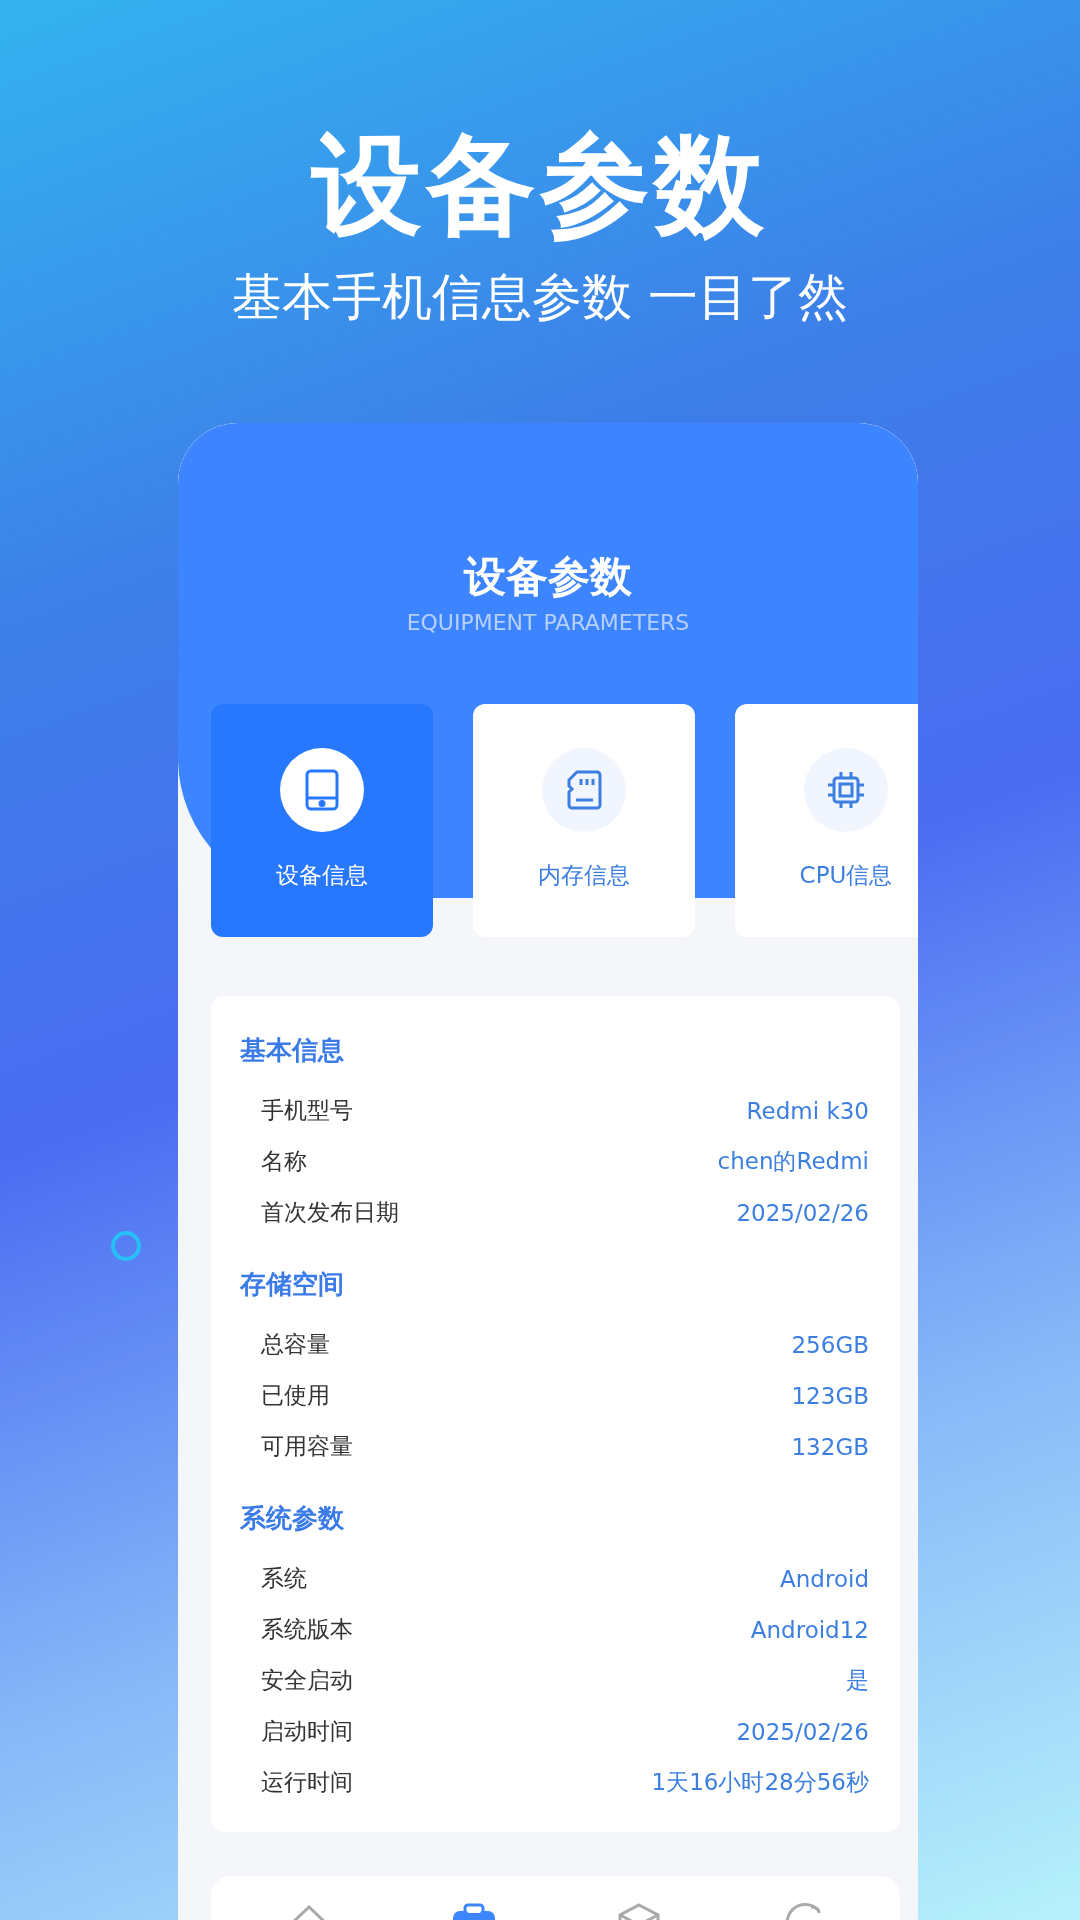 The width and height of the screenshot is (1080, 1920). I want to click on screen-subtitle: EQUIPMENT PARAMETERS, so click(548, 623).